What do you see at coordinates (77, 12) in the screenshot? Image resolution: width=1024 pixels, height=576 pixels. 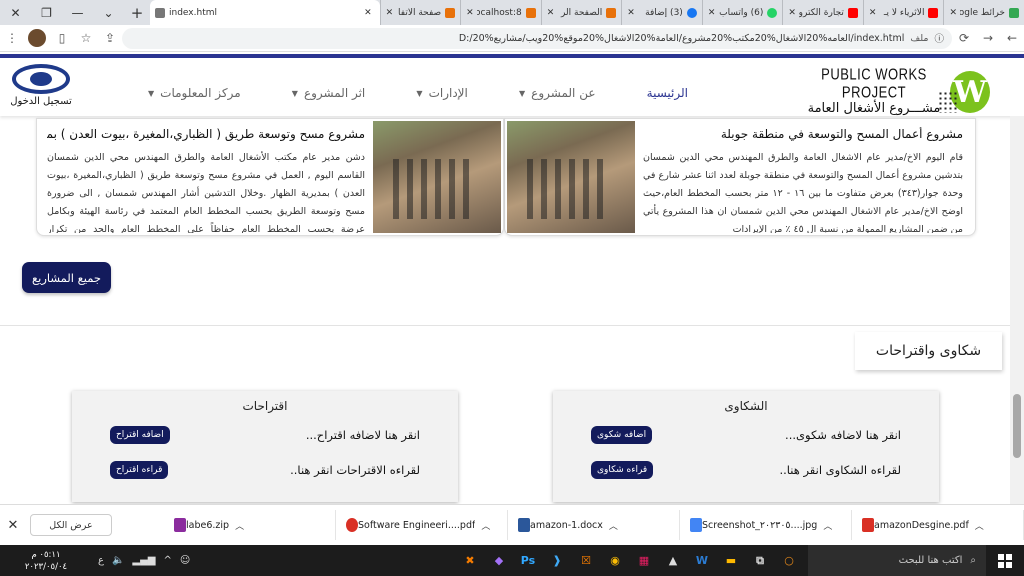 I see `minimize-window-icon: —` at bounding box center [77, 12].